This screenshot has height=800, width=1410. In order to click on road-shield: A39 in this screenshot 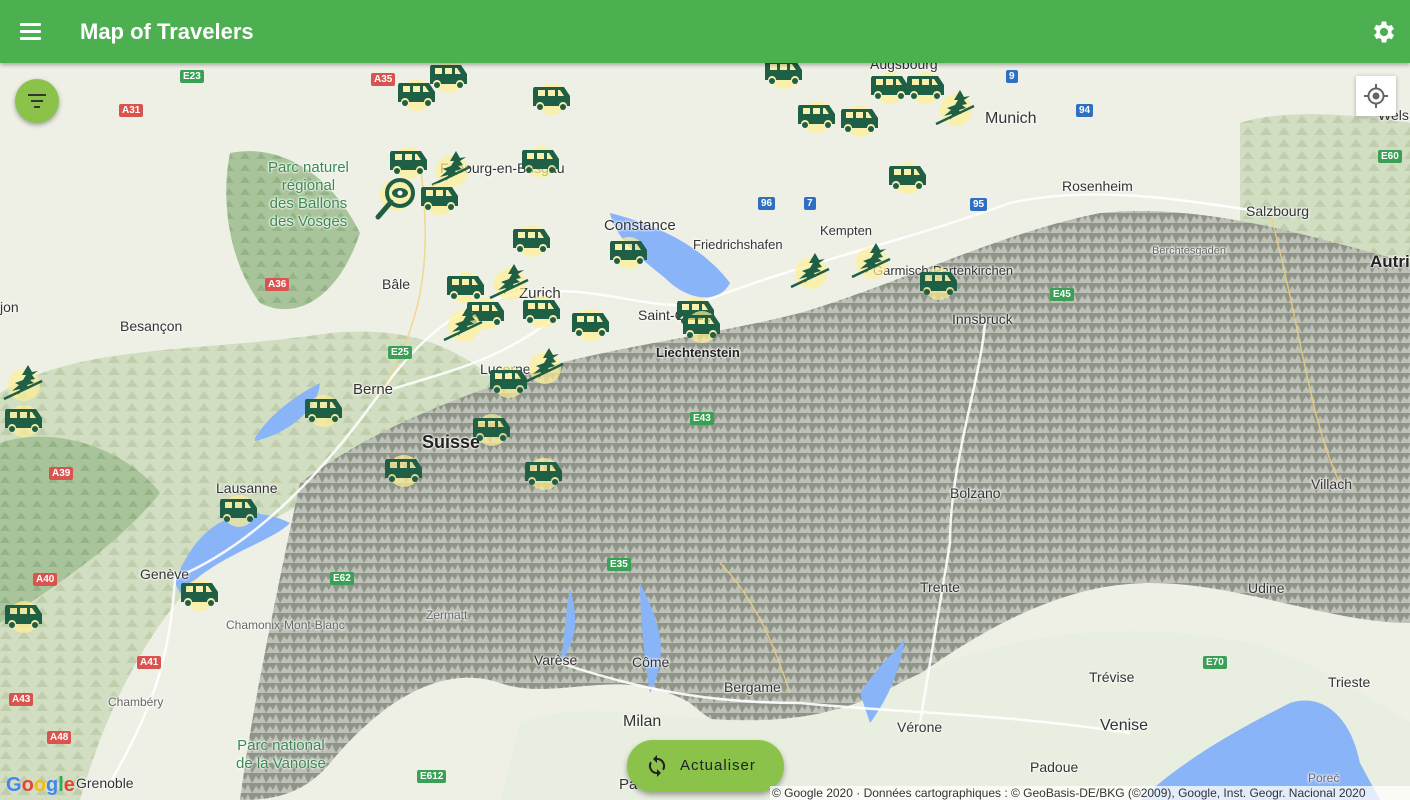, I will do `click(61, 473)`.